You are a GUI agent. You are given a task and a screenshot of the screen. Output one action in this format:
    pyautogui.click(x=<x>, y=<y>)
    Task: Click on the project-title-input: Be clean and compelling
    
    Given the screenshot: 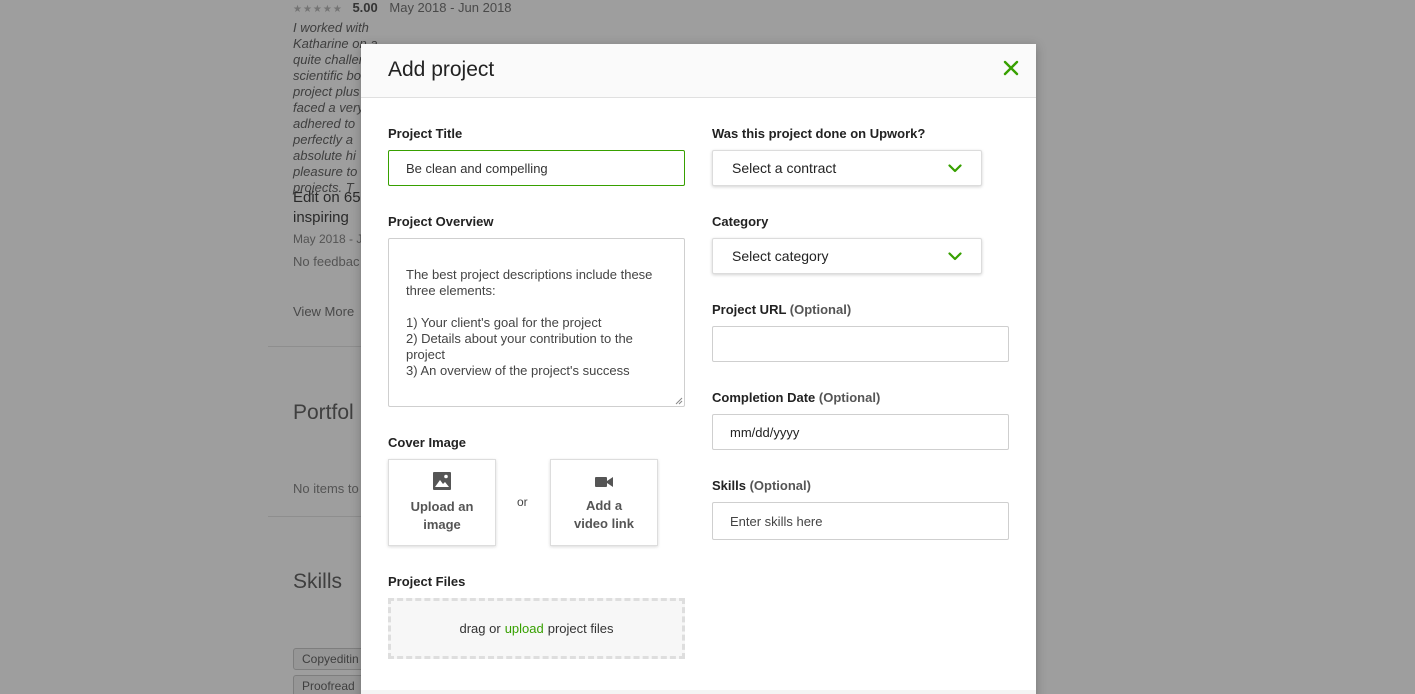 What is the action you would take?
    pyautogui.click(x=536, y=168)
    